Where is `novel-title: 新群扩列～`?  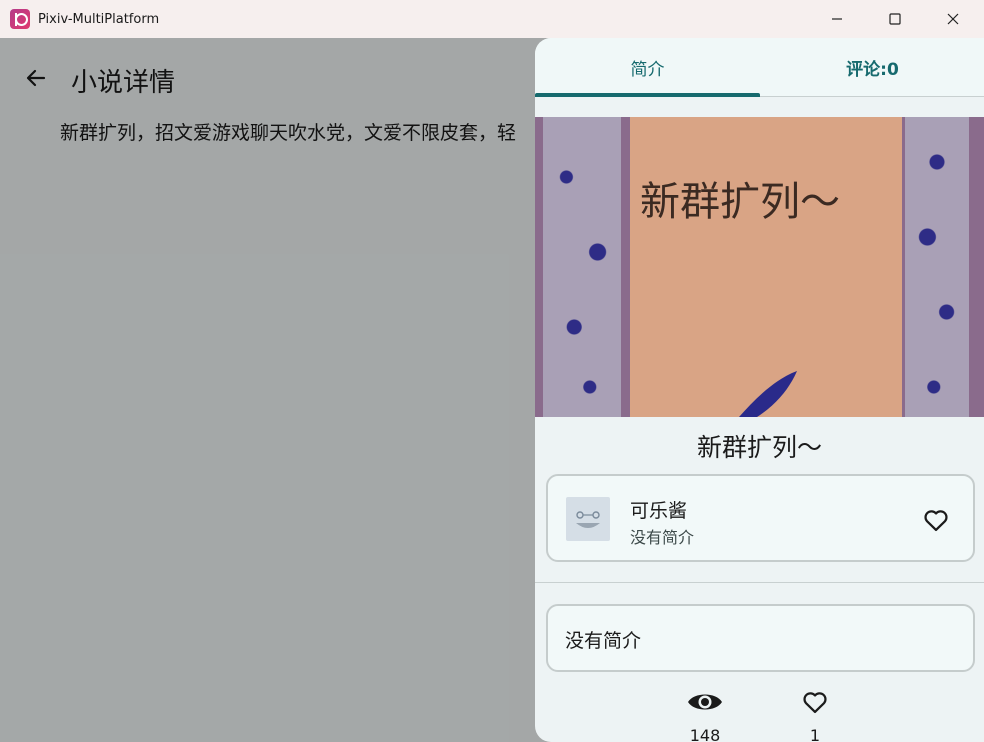 novel-title: 新群扩列～ is located at coordinates (759, 447).